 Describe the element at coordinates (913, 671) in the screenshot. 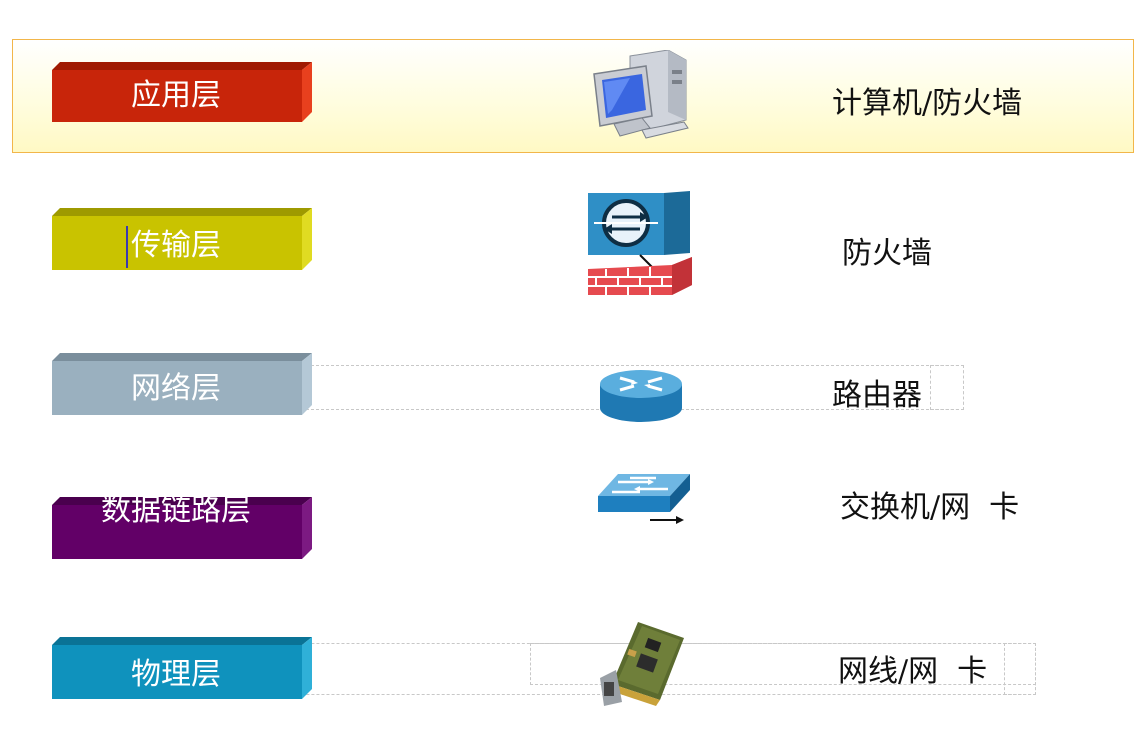

I see `device-label: 网线/网 卡` at that location.